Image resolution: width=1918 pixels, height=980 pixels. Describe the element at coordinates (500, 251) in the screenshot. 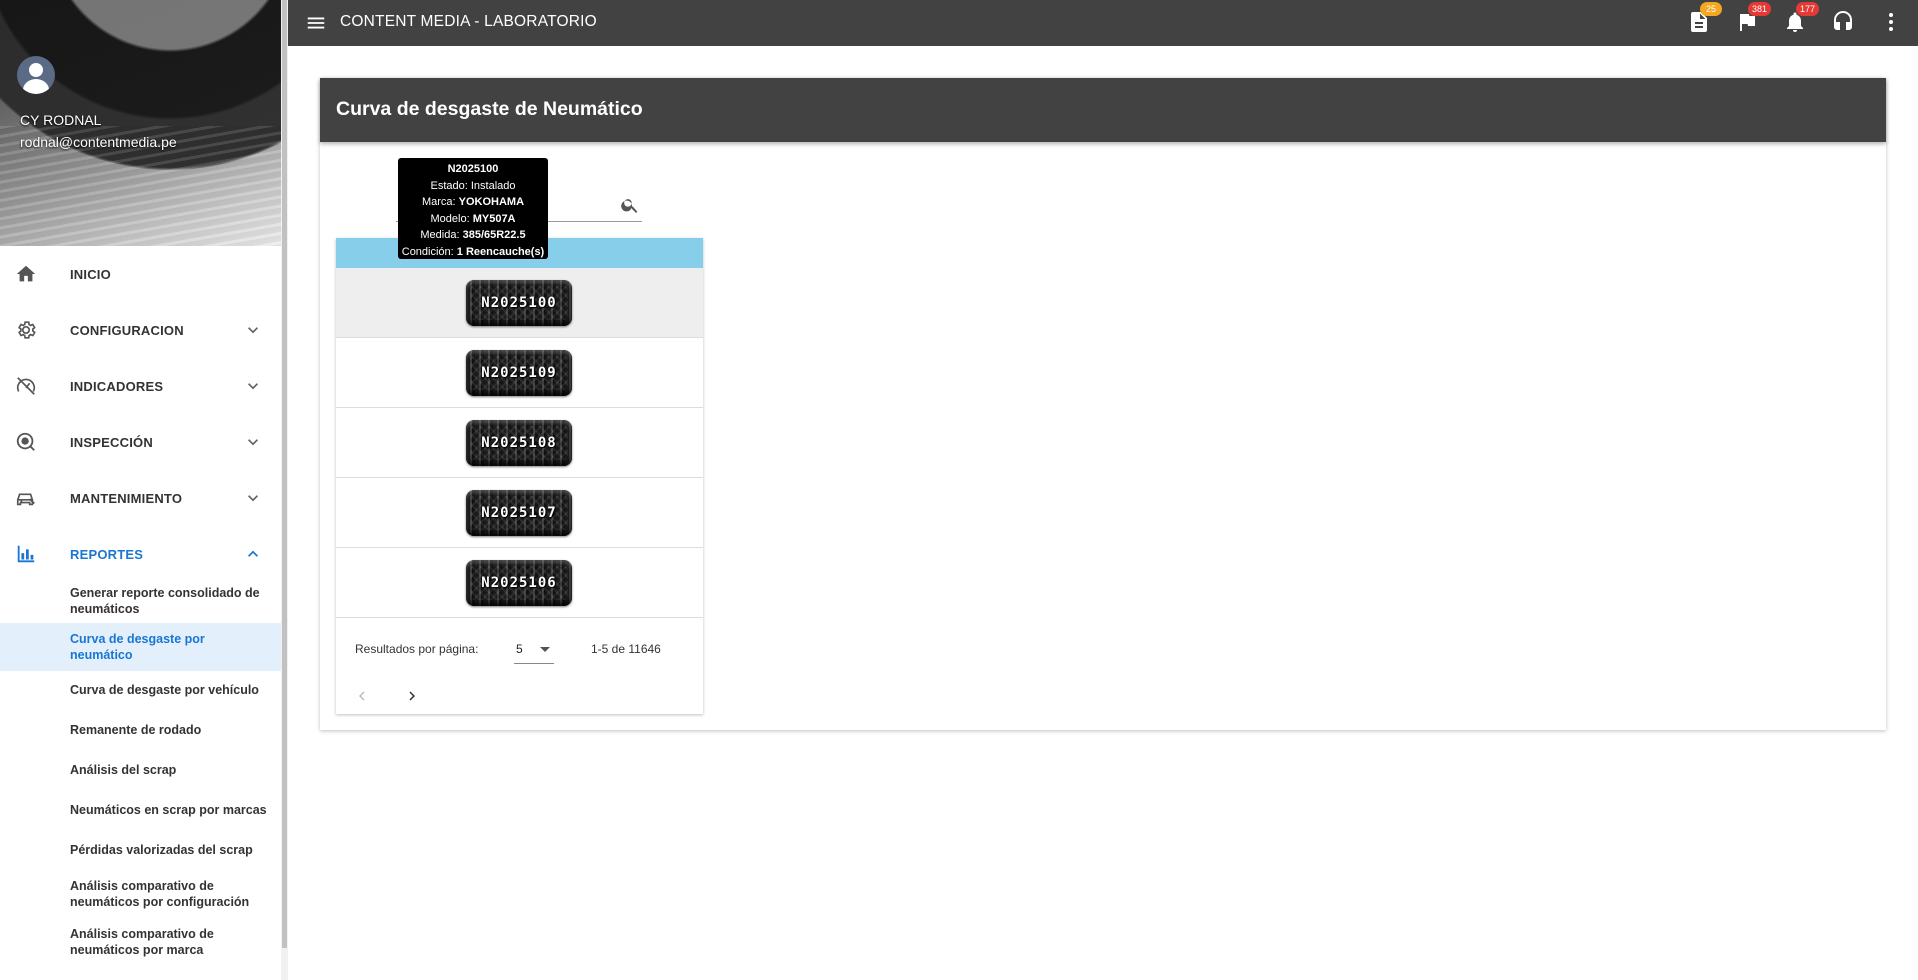

I see `tooltip-condicion: 1 Reencauche(s)` at that location.